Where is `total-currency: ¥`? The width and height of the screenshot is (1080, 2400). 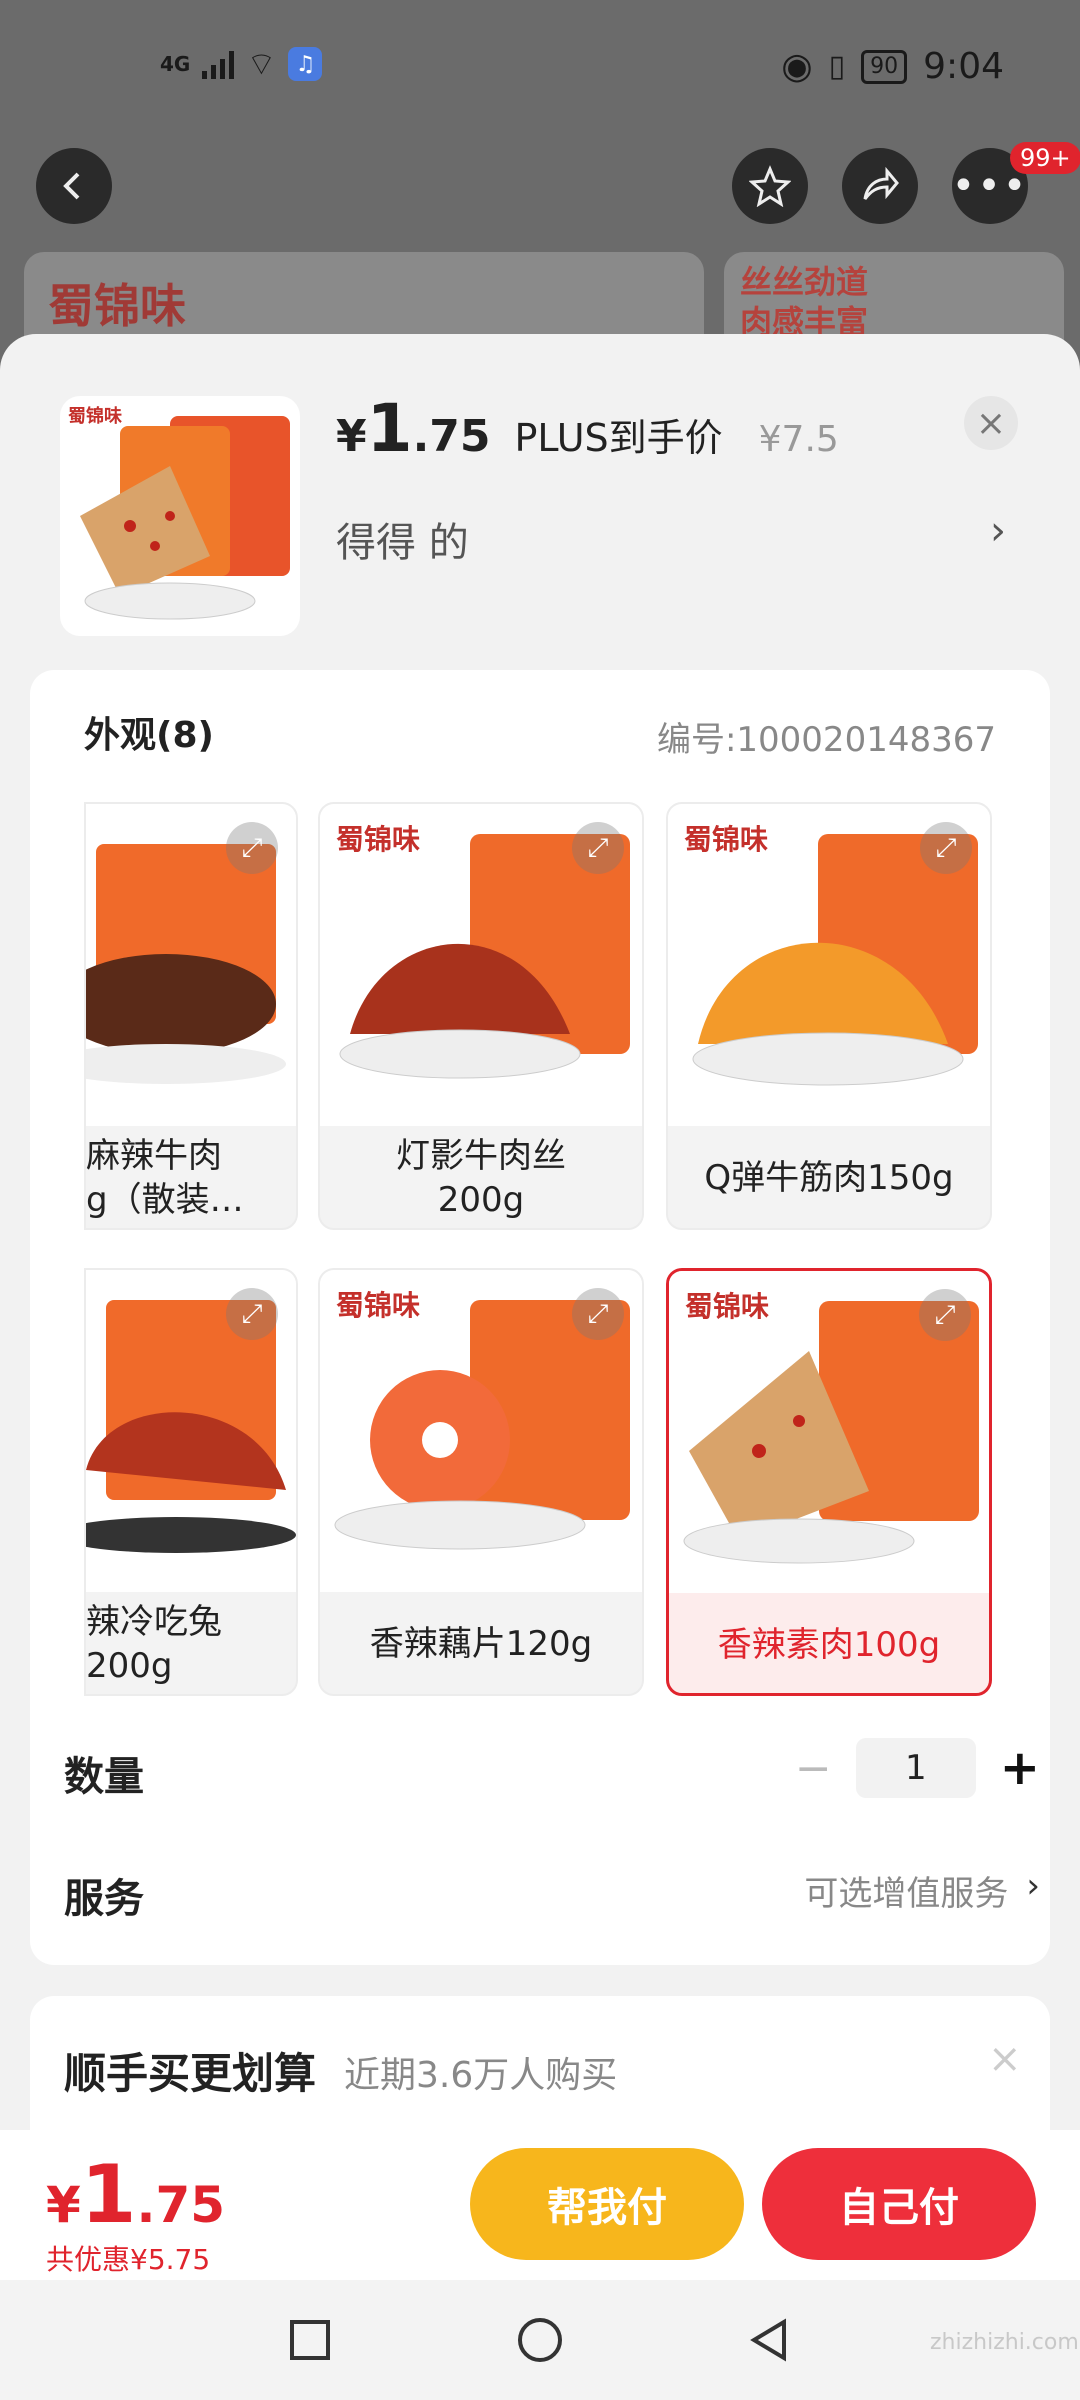
total-currency: ¥ is located at coordinates (63, 2205).